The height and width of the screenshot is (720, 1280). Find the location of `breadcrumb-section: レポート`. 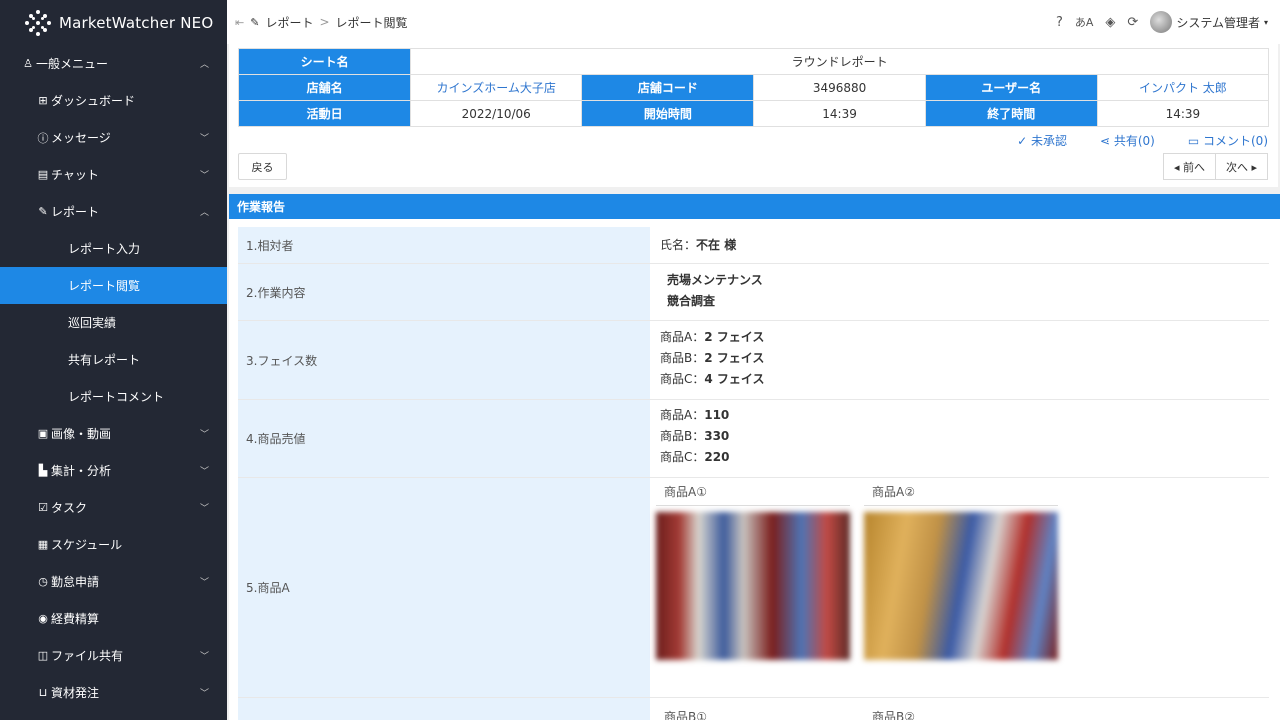

breadcrumb-section: レポート is located at coordinates (289, 22).